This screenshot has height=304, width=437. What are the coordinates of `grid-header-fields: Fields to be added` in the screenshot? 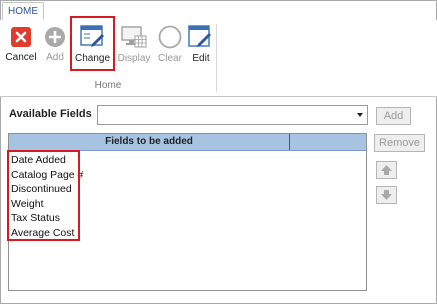 It's located at (149, 142).